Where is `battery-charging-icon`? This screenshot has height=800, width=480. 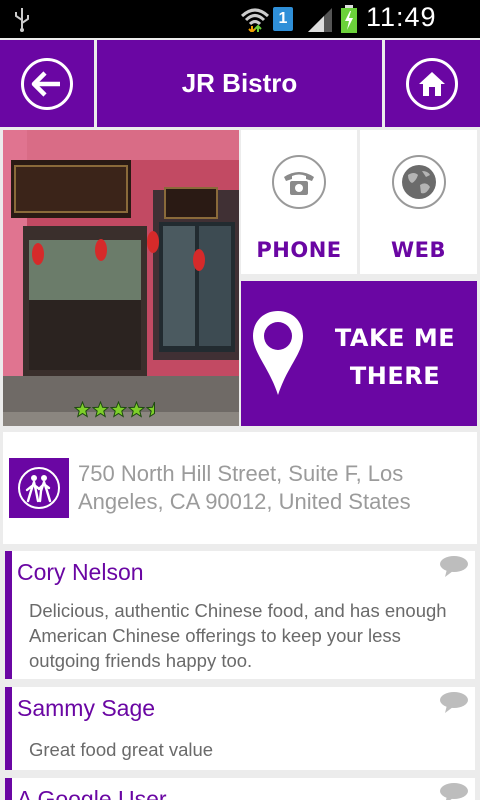 battery-charging-icon is located at coordinates (349, 19).